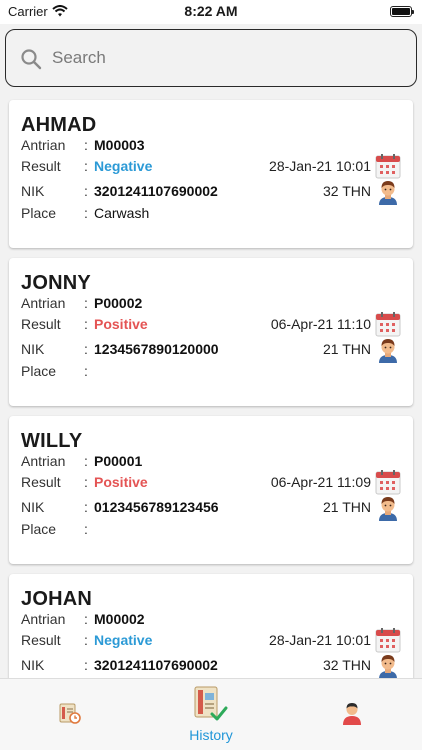 The height and width of the screenshot is (750, 422). I want to click on status-bar: Carrier 8:22 AM, so click(211, 12).